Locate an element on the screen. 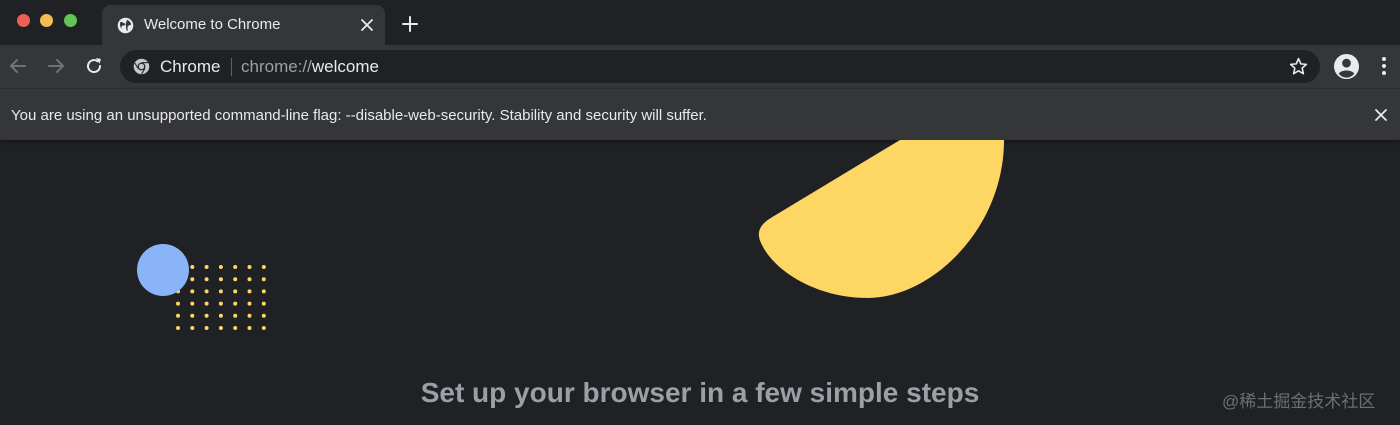  url-scheme: chrome:// is located at coordinates (276, 66).